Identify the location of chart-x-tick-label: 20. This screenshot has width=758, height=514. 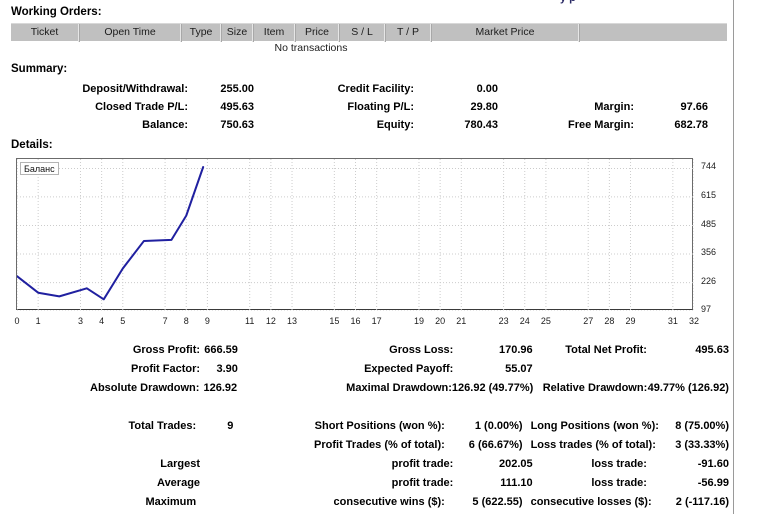
(440, 321).